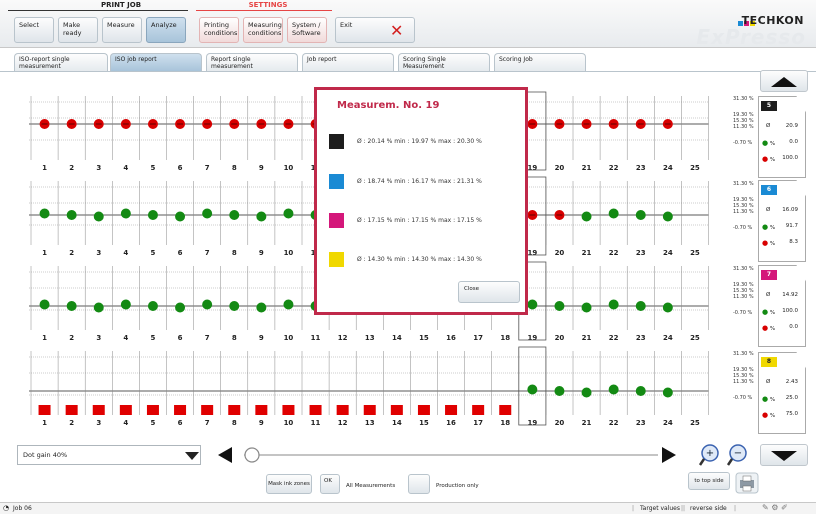  What do you see at coordinates (343, 338) in the screenshot?
I see `zone-number: 12` at bounding box center [343, 338].